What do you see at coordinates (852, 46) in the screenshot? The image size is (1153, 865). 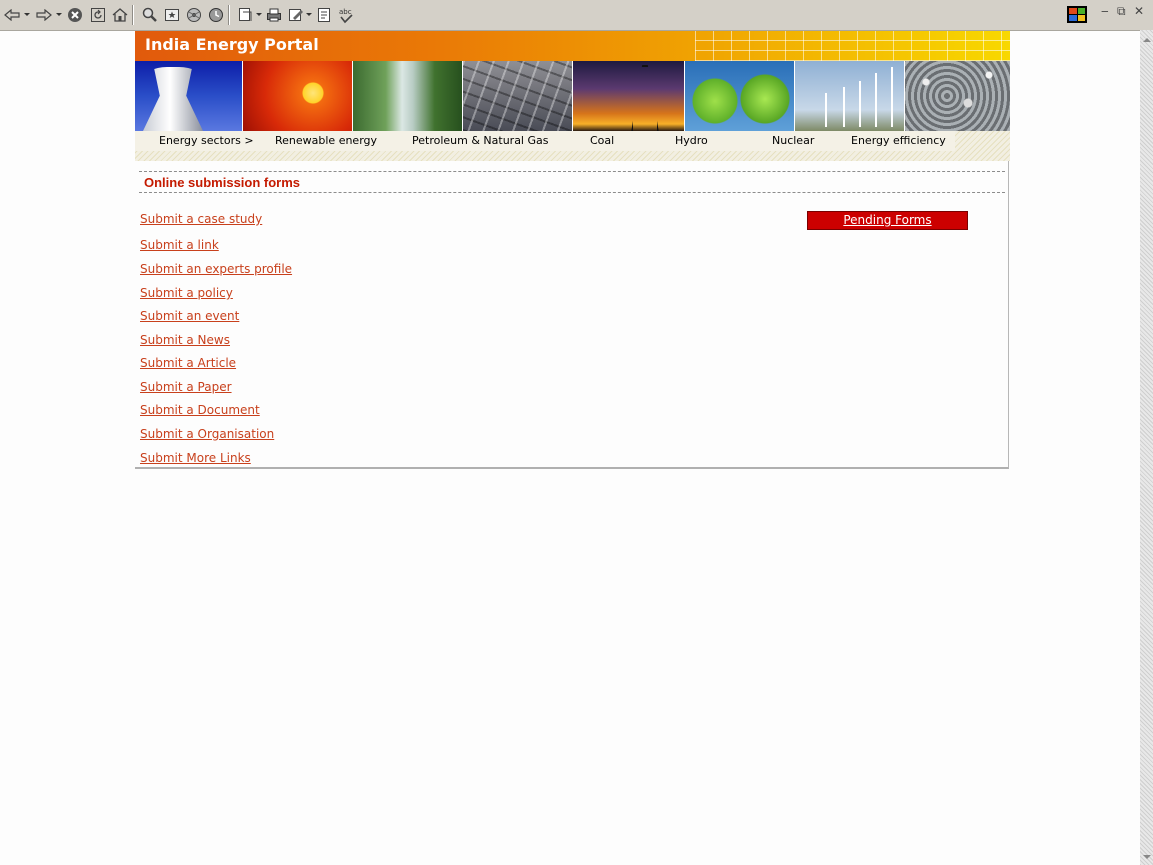 I see `banner-grid-pattern` at bounding box center [852, 46].